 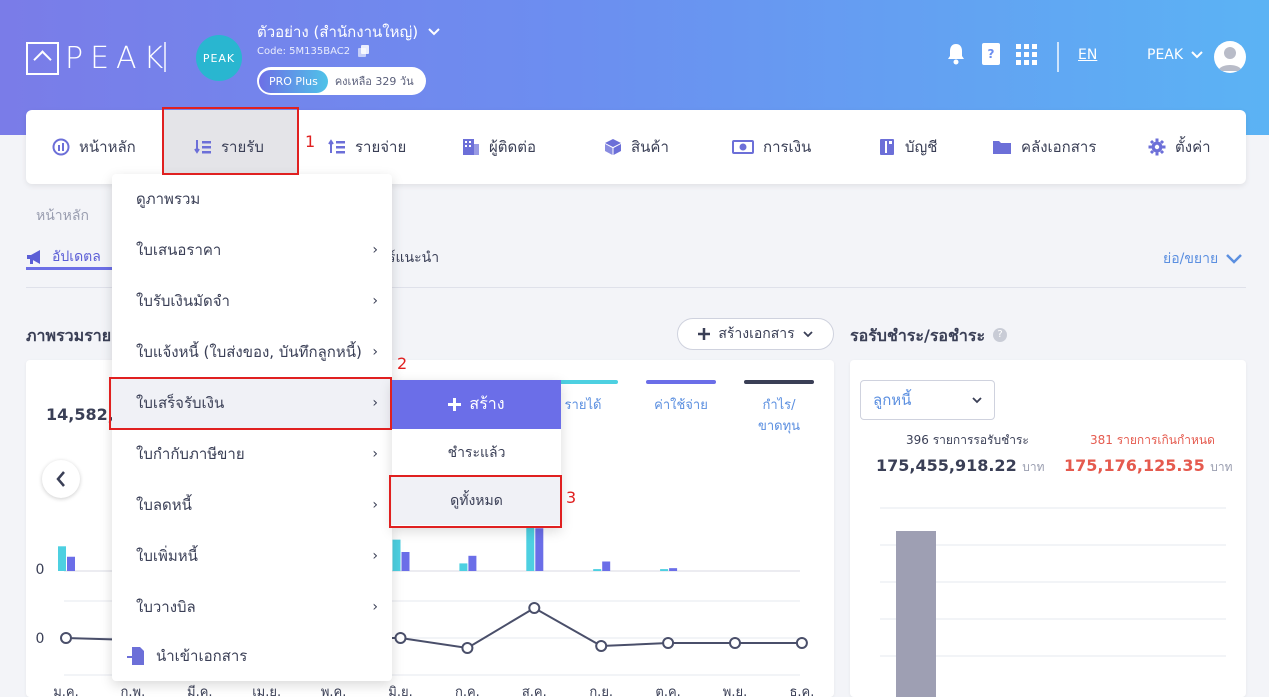 I want to click on org-avatar: PEAK, so click(x=219, y=58).